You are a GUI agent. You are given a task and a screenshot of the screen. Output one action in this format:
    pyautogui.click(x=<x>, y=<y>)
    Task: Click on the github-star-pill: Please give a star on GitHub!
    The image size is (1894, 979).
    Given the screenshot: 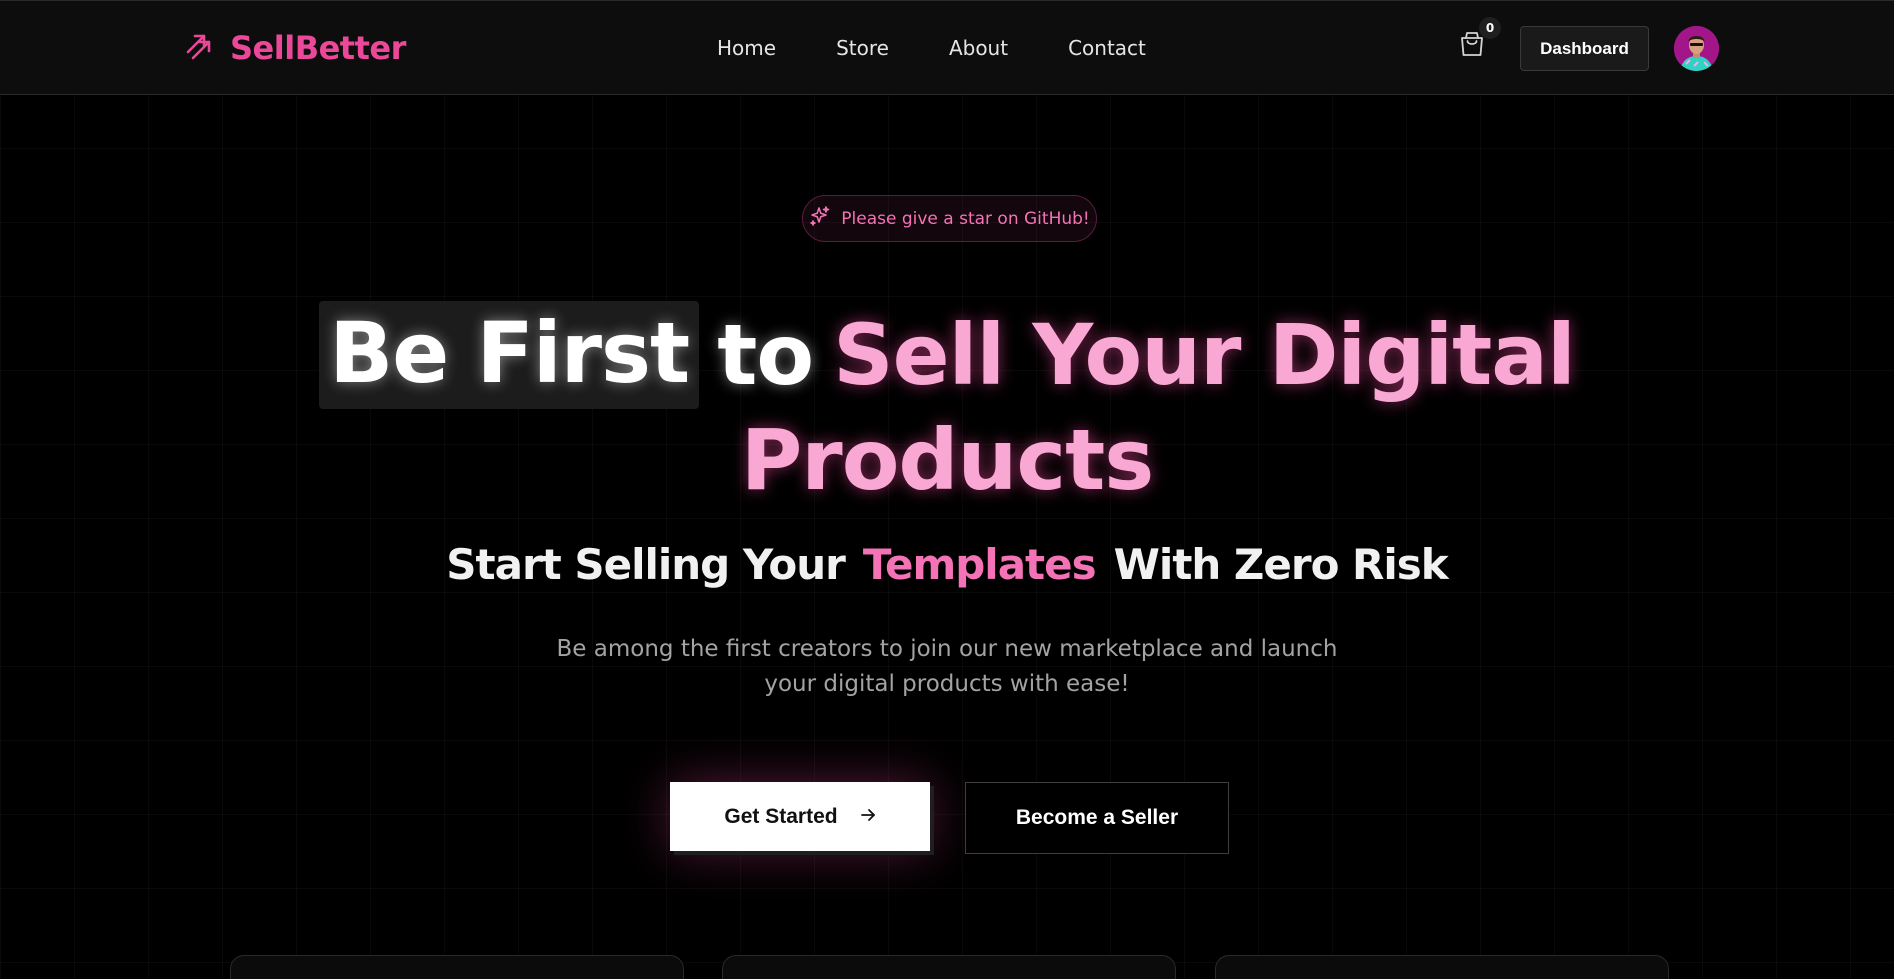 What is the action you would take?
    pyautogui.click(x=949, y=218)
    